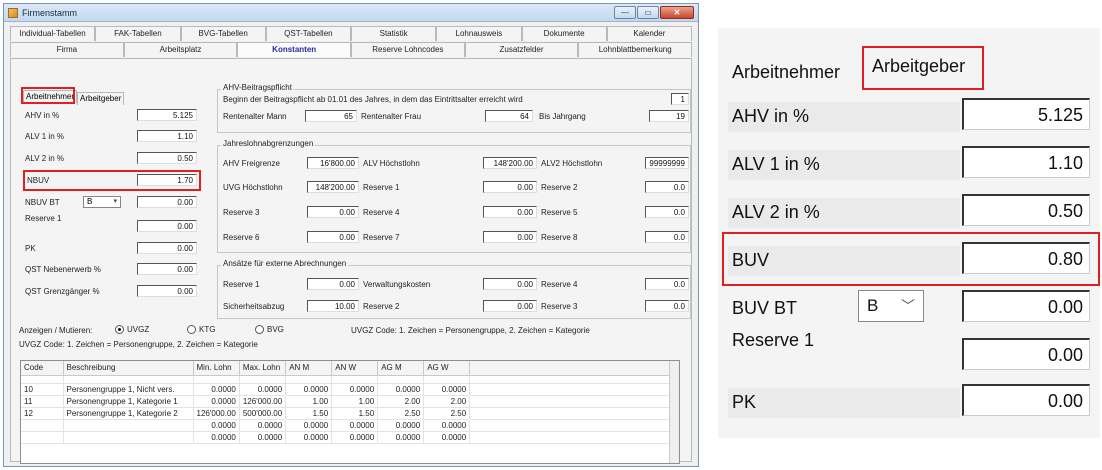 The width and height of the screenshot is (1102, 470). What do you see at coordinates (667, 187) in the screenshot?
I see `jahres-reserve2-field: 0.0` at bounding box center [667, 187].